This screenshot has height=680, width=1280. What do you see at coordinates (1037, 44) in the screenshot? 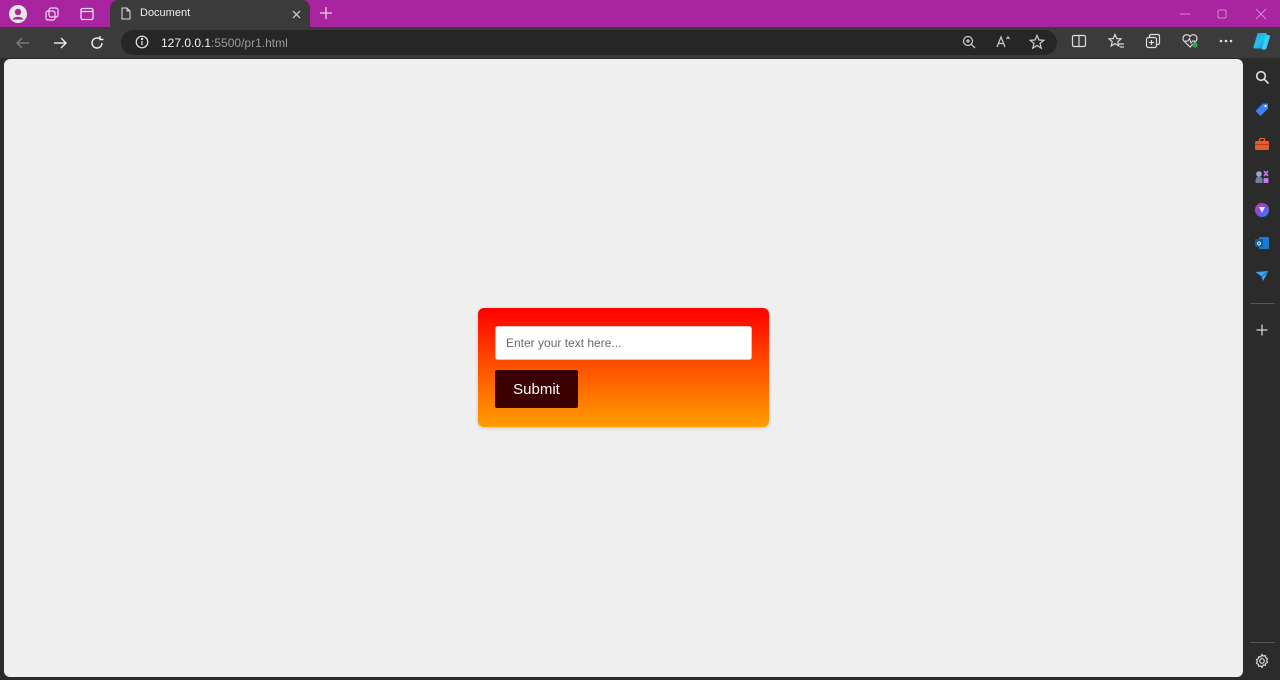
I see `favorite-star-icon` at bounding box center [1037, 44].